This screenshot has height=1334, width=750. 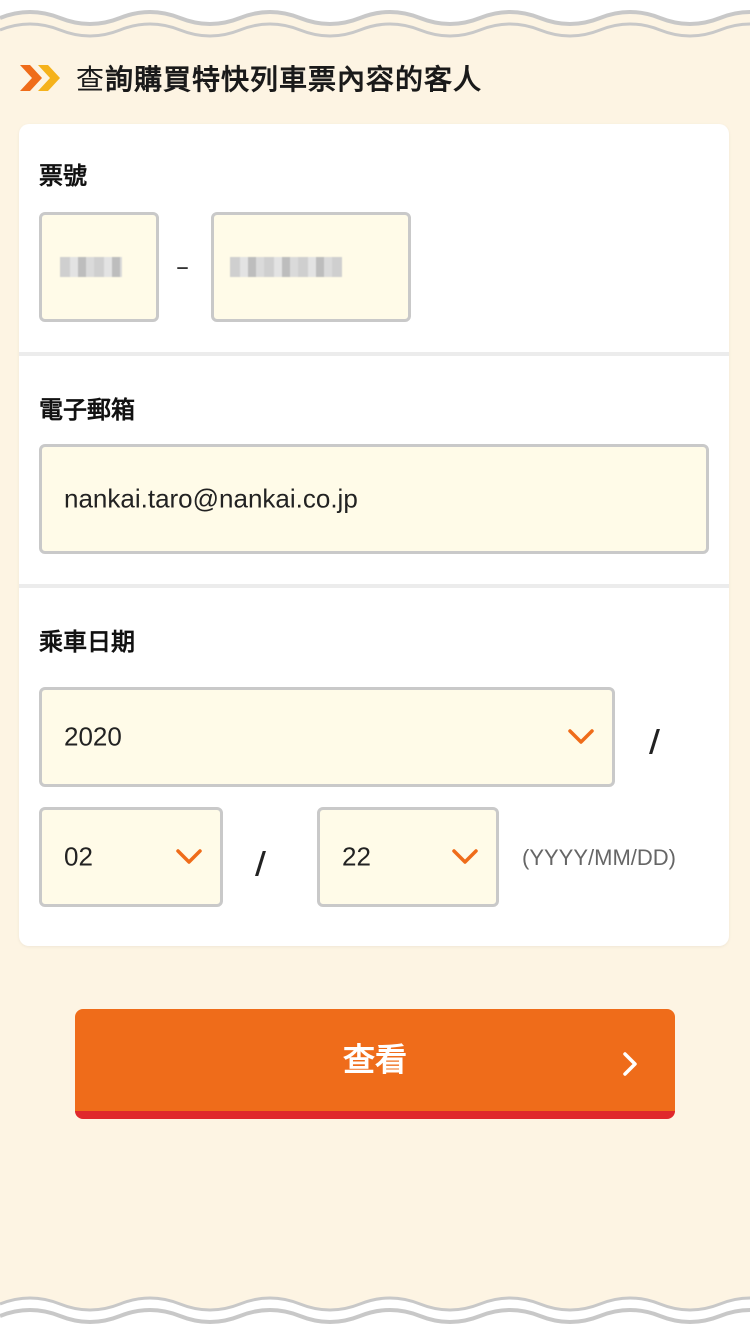 What do you see at coordinates (78, 856) in the screenshot?
I see `month-value: 02` at bounding box center [78, 856].